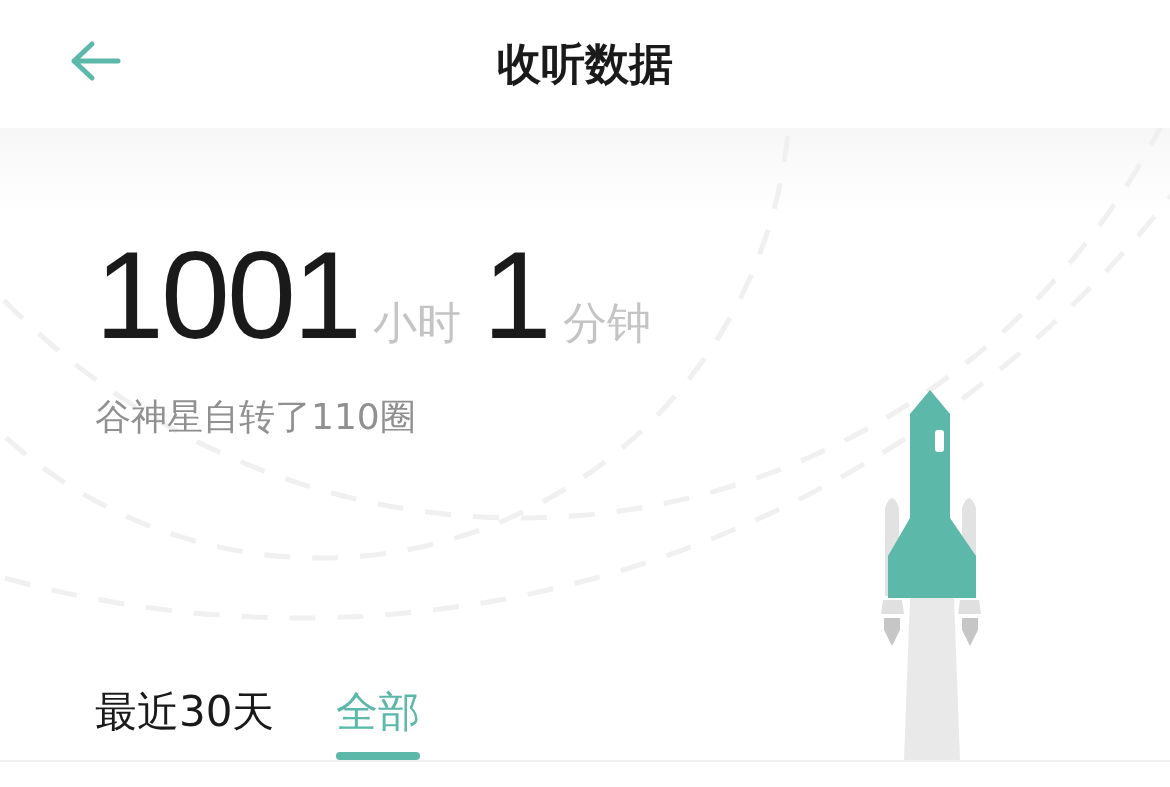 The height and width of the screenshot is (787, 1170). What do you see at coordinates (227, 295) in the screenshot?
I see `hours-value: 1001` at bounding box center [227, 295].